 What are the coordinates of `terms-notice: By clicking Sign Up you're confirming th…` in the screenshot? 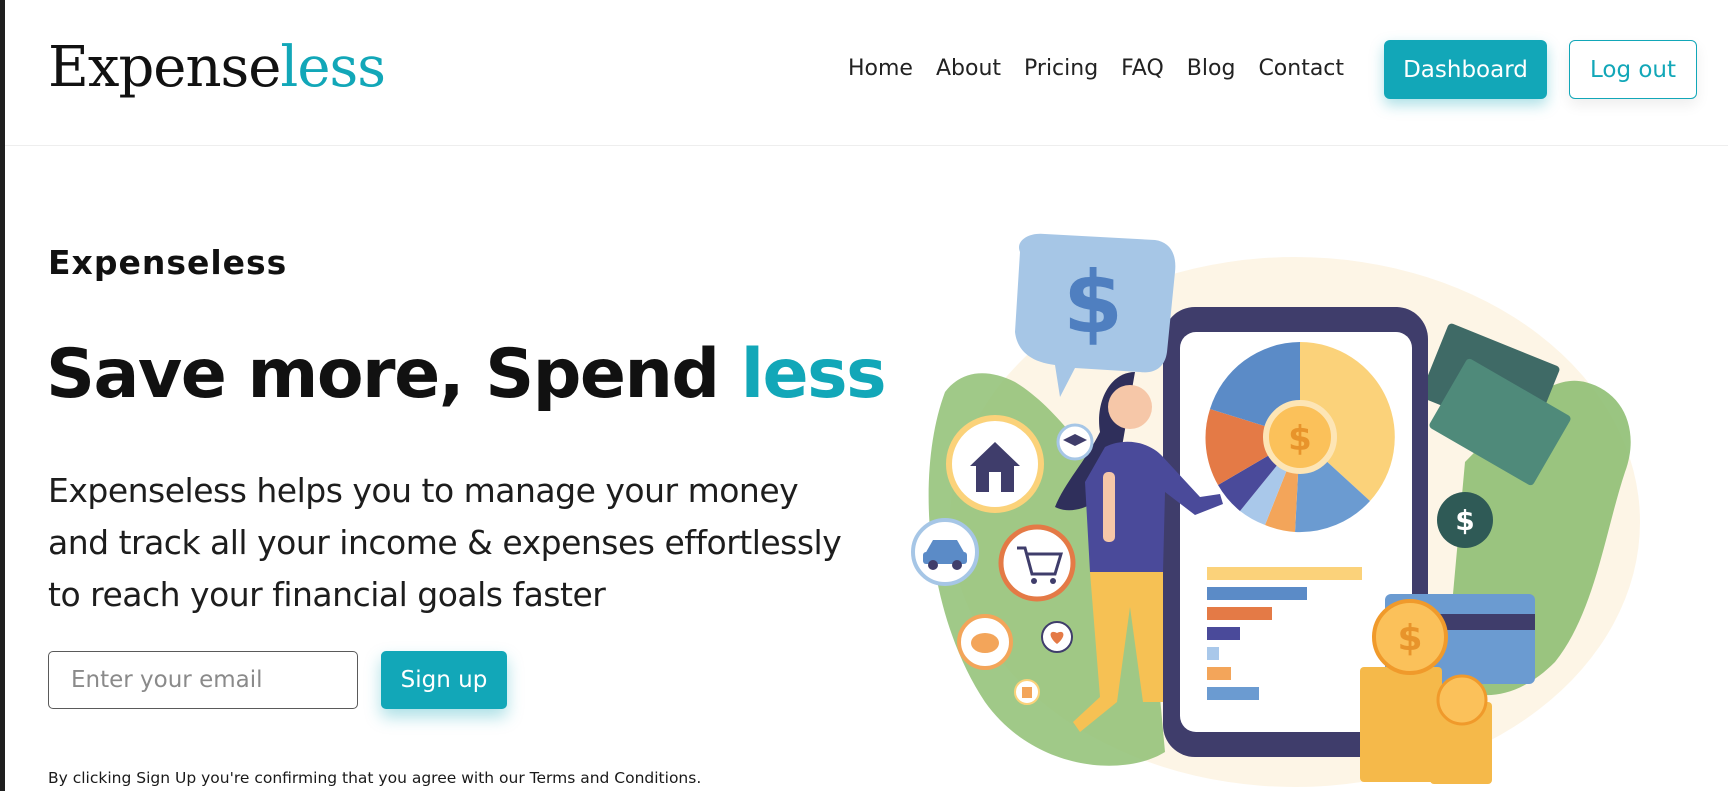 It's located at (375, 778).